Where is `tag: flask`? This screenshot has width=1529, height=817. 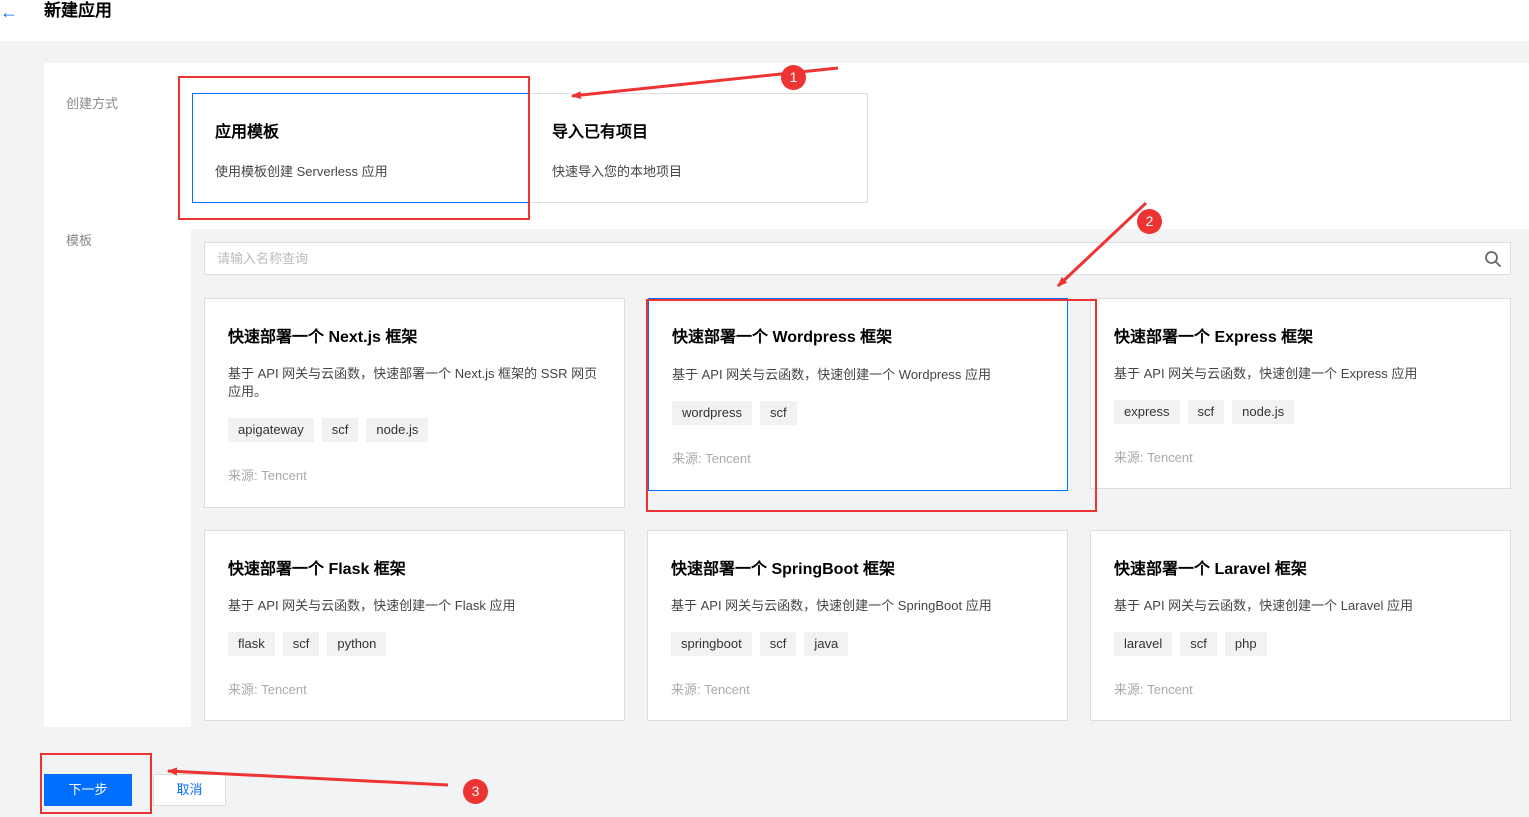
tag: flask is located at coordinates (251, 644).